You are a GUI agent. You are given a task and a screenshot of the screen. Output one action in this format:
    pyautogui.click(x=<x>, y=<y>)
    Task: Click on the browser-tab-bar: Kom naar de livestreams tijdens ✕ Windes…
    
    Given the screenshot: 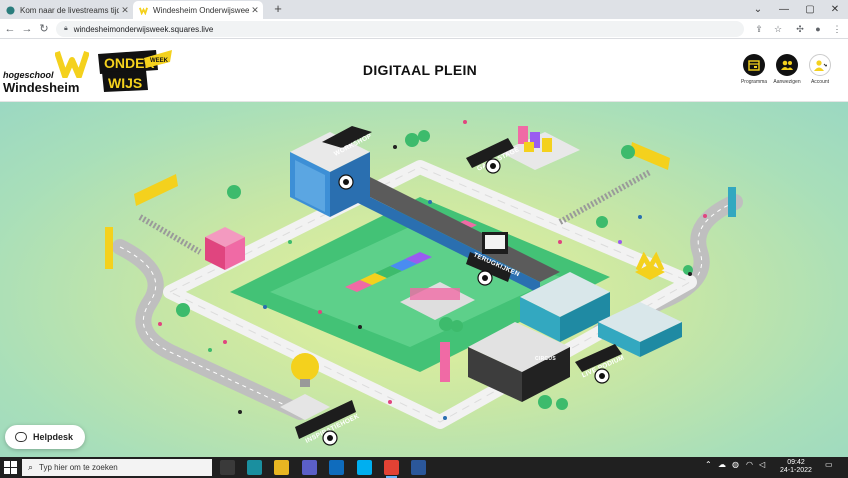 What is the action you would take?
    pyautogui.click(x=424, y=9)
    